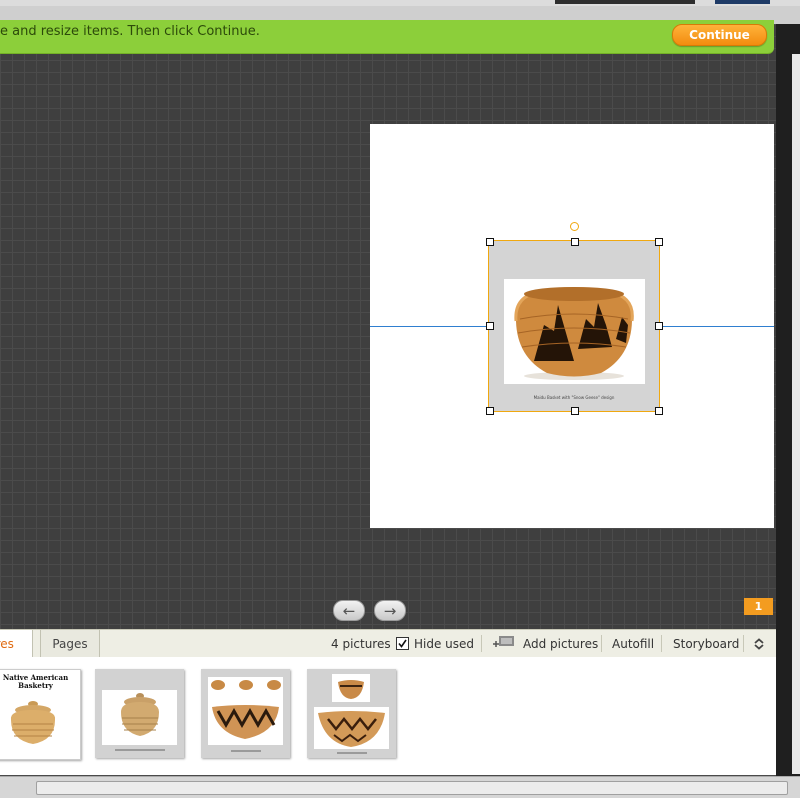 The width and height of the screenshot is (800, 798). I want to click on taskbar-fragment-blue, so click(742, 2).